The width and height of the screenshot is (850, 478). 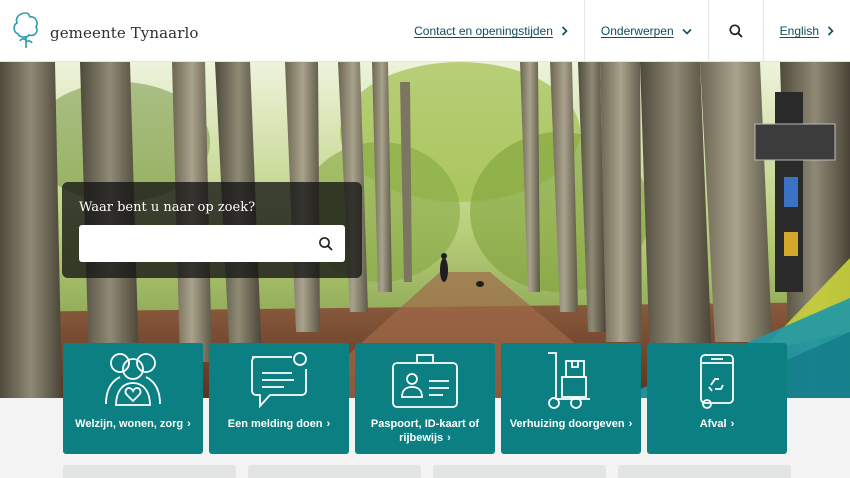 I want to click on tile-paspoort: Paspoort, ID-kaart of rijbewijs ›, so click(x=425, y=398).